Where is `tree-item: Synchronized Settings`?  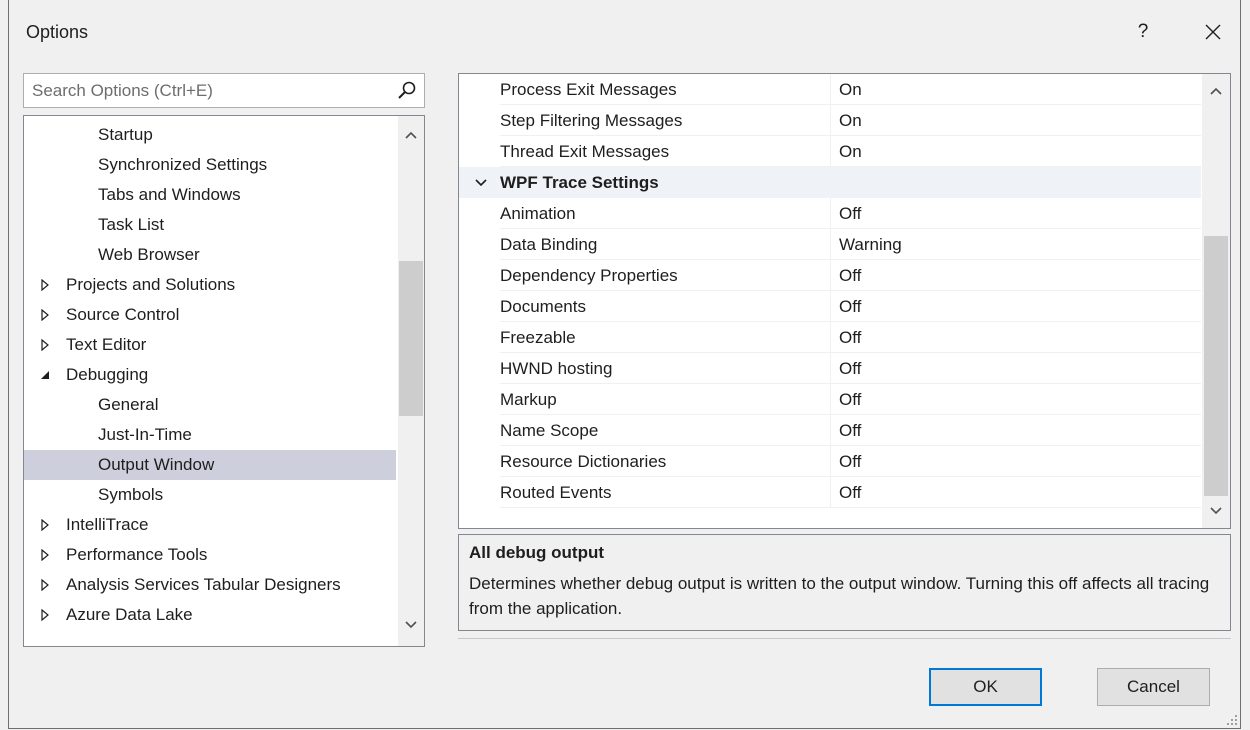 tree-item: Synchronized Settings is located at coordinates (210, 165).